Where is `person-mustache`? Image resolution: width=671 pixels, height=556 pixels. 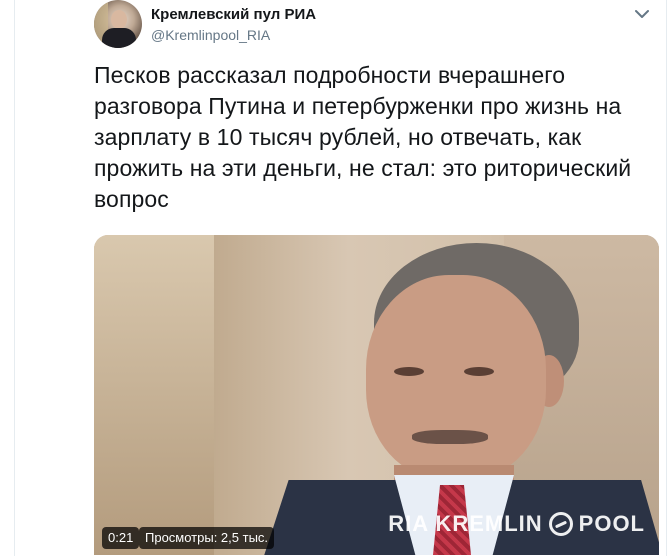 person-mustache is located at coordinates (450, 437).